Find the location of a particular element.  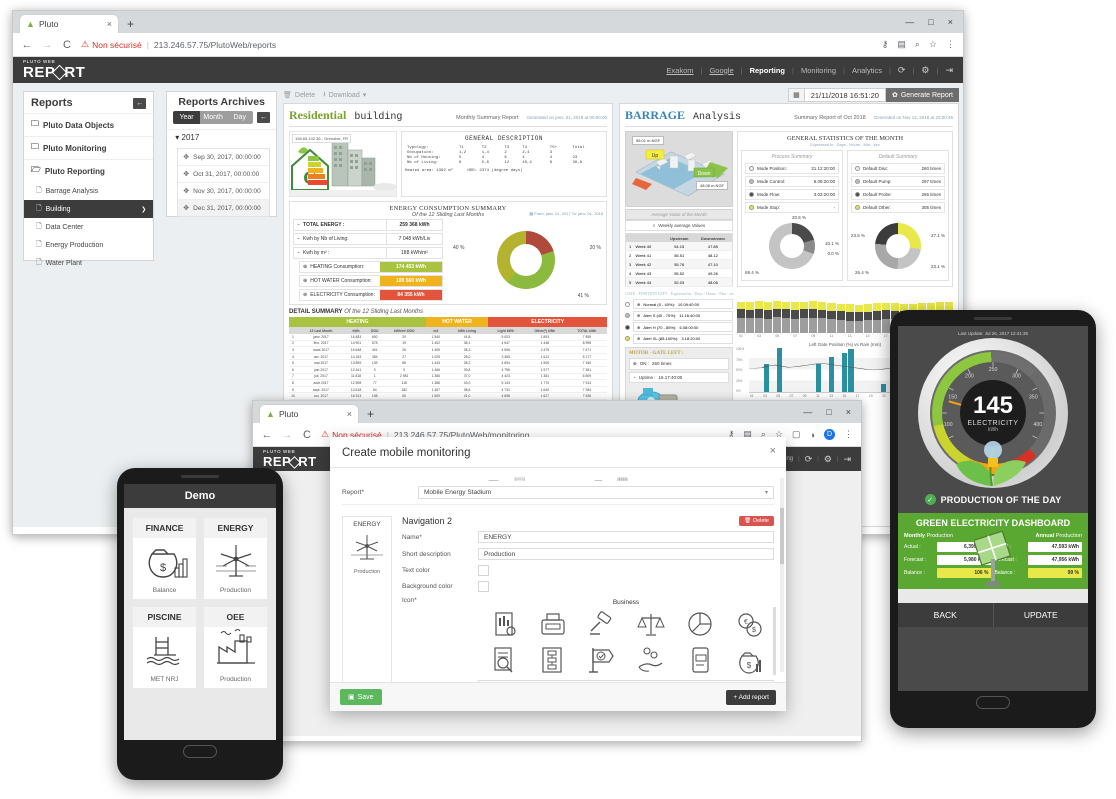

sidebar-item-barrage-analysis: 🗋 Barrage Analysis is located at coordinates (88, 191).